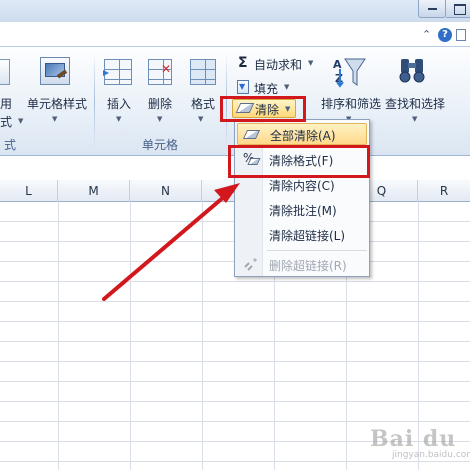 This screenshot has height=470, width=470. Describe the element at coordinates (444, 191) in the screenshot. I see `column-header: R` at that location.